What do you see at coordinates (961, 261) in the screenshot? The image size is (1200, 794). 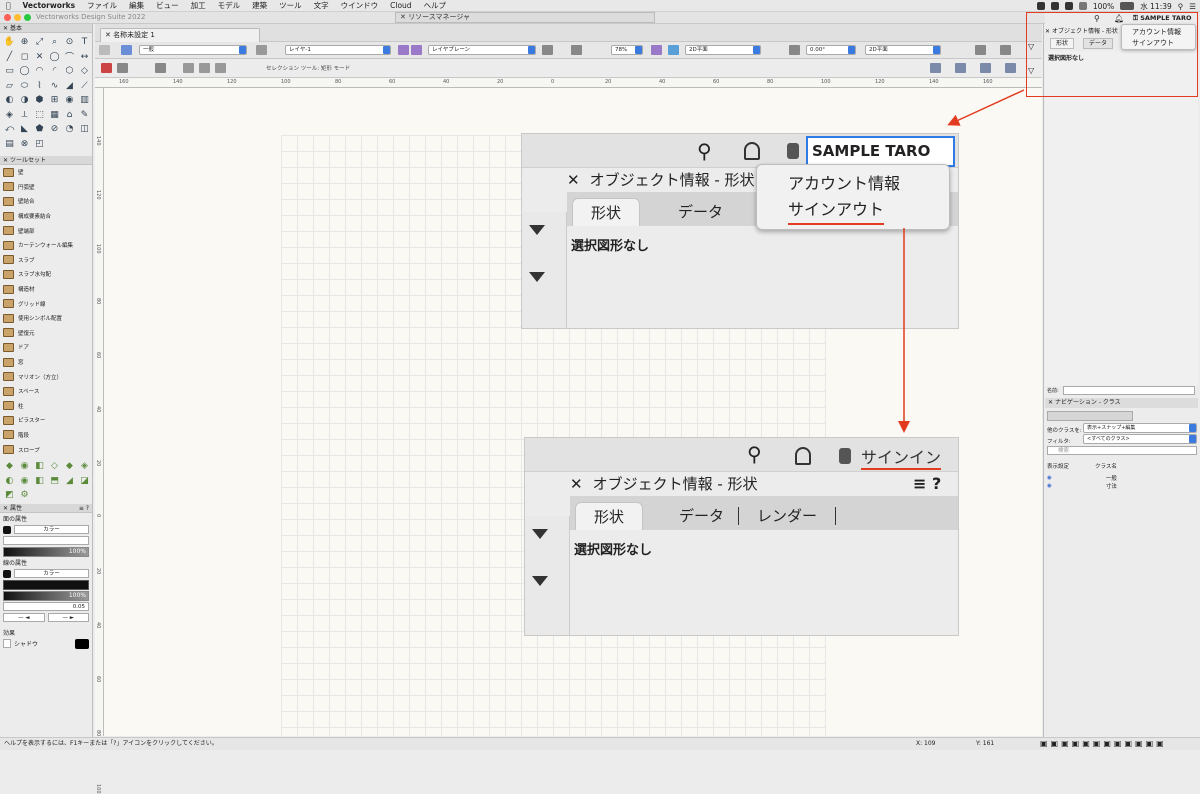 I see `callout-arrows` at bounding box center [961, 261].